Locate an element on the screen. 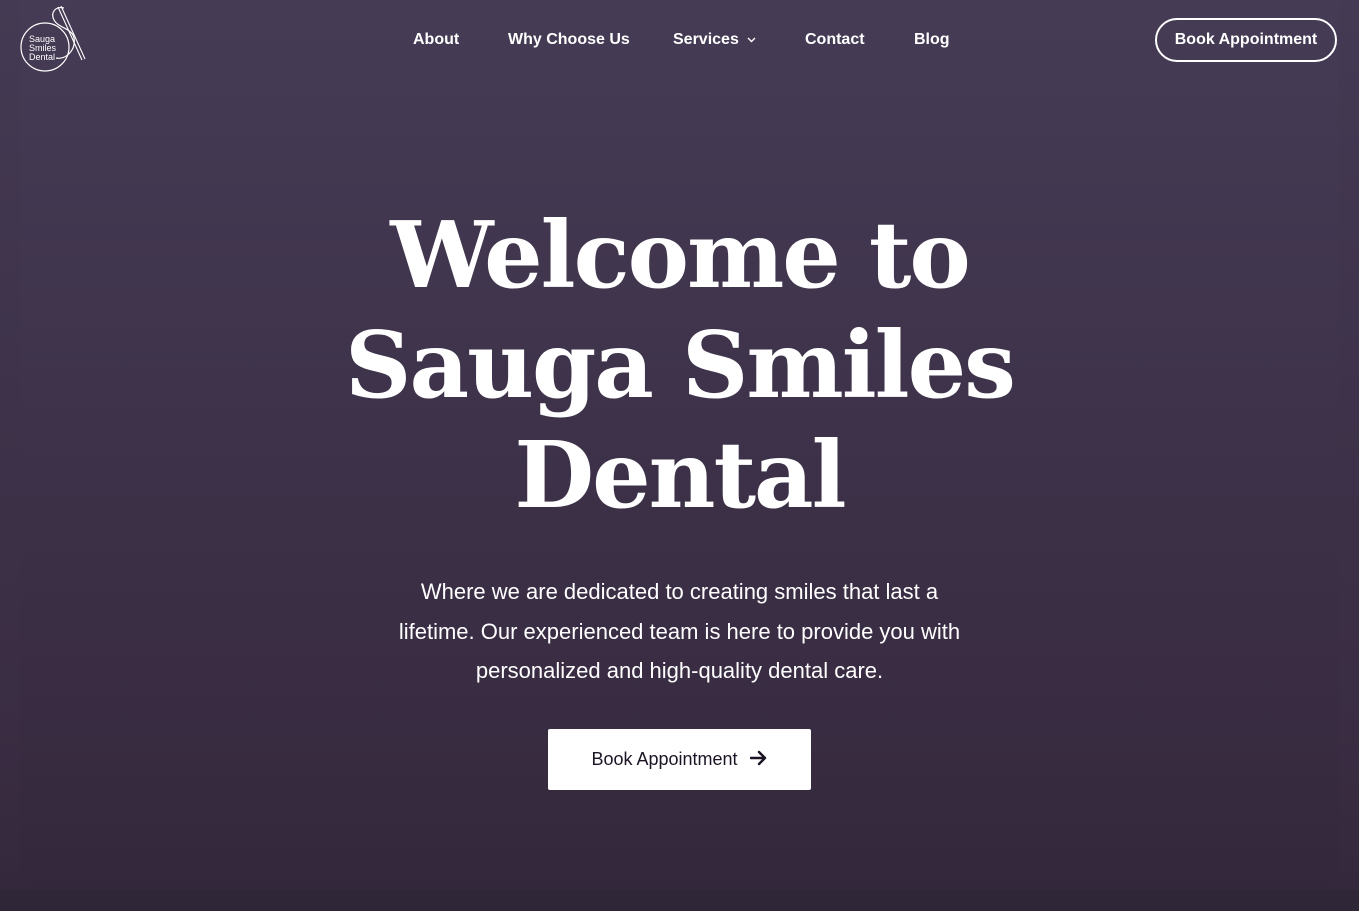 The width and height of the screenshot is (1359, 911). page-bottom-strip is located at coordinates (679, 900).